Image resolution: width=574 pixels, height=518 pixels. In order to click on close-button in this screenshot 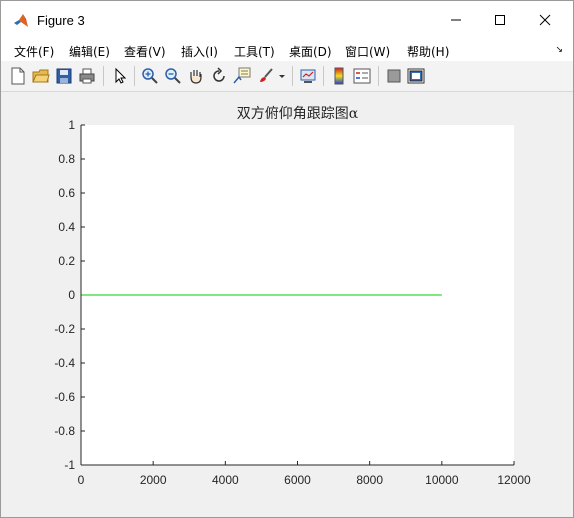, I will do `click(545, 20)`.